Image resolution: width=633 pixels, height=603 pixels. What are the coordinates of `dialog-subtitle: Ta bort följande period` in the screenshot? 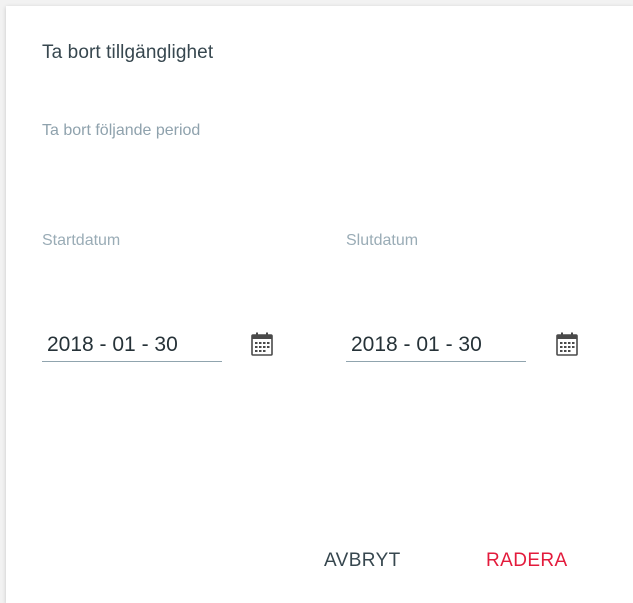 It's located at (121, 130).